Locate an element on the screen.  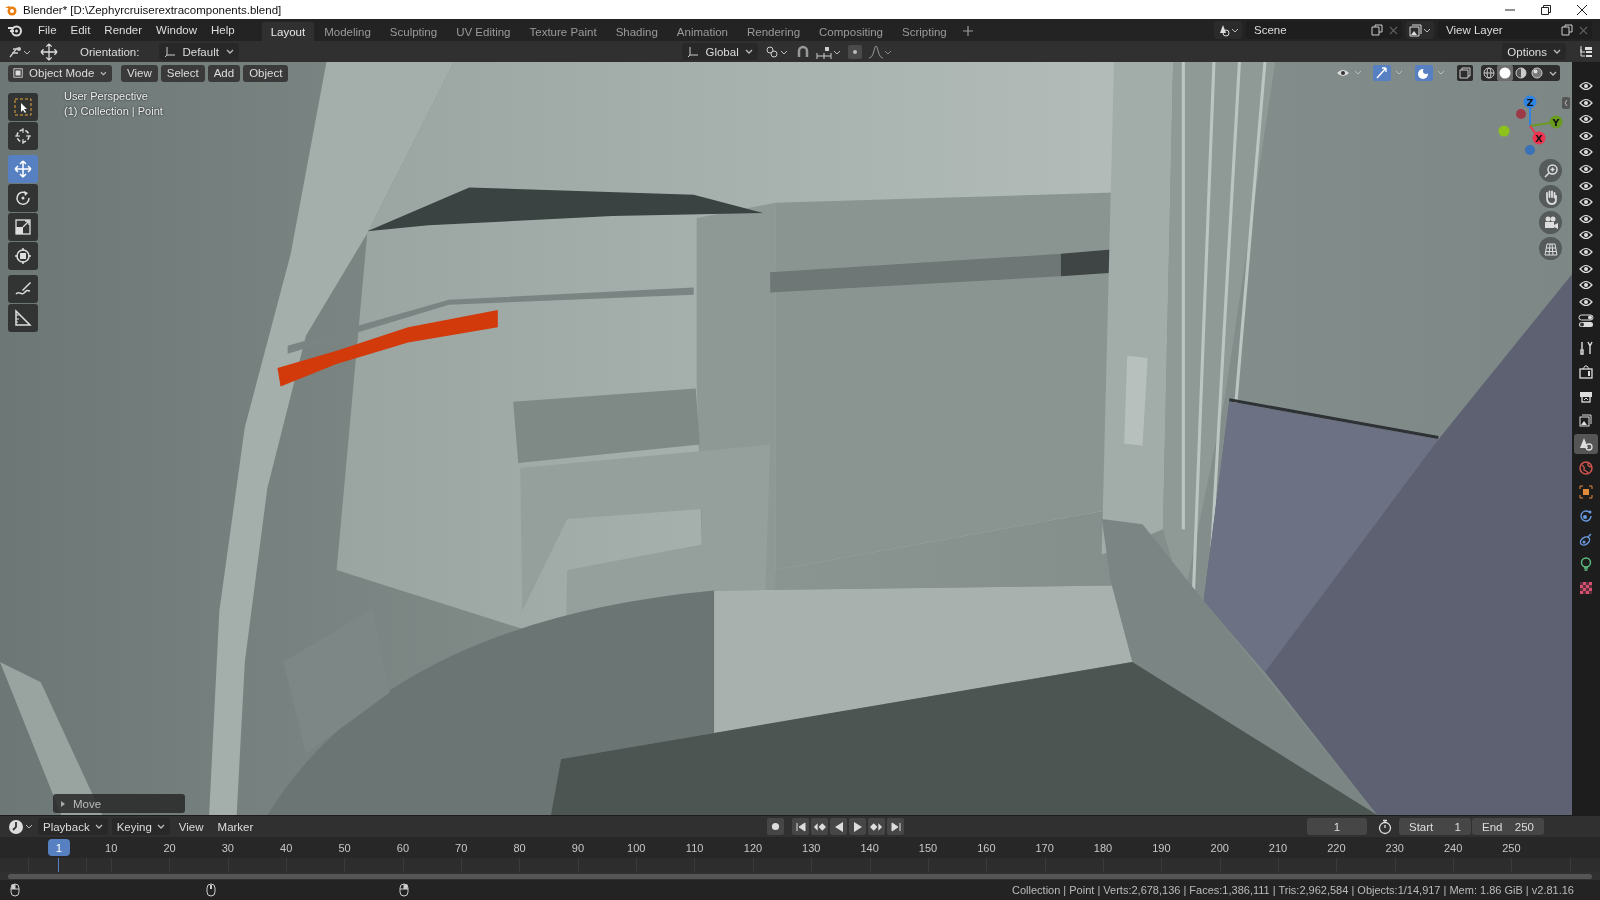
previous-keyframe-button is located at coordinates (820, 826).